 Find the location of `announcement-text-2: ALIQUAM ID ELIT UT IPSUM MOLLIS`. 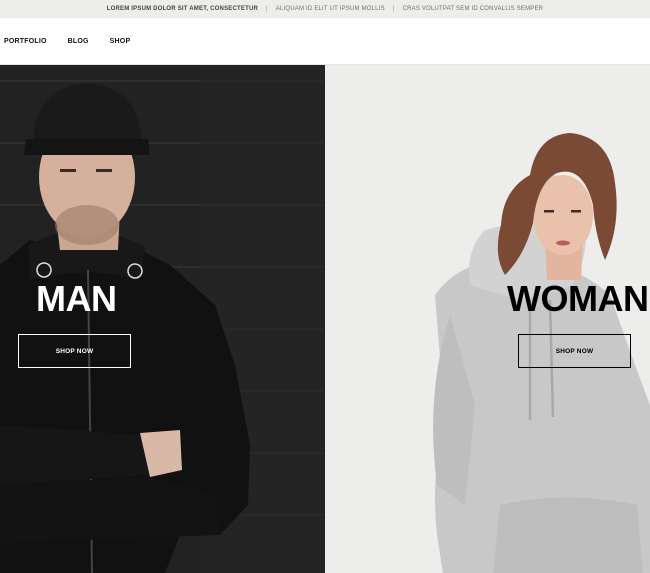

announcement-text-2: ALIQUAM ID ELIT UT IPSUM MOLLIS is located at coordinates (330, 9).